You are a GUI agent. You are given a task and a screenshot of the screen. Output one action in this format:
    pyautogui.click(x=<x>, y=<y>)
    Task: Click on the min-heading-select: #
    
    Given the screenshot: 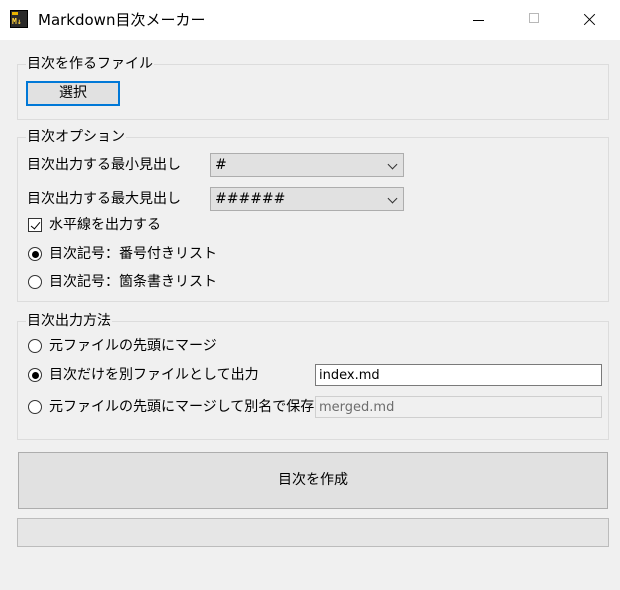 What is the action you would take?
    pyautogui.click(x=307, y=165)
    